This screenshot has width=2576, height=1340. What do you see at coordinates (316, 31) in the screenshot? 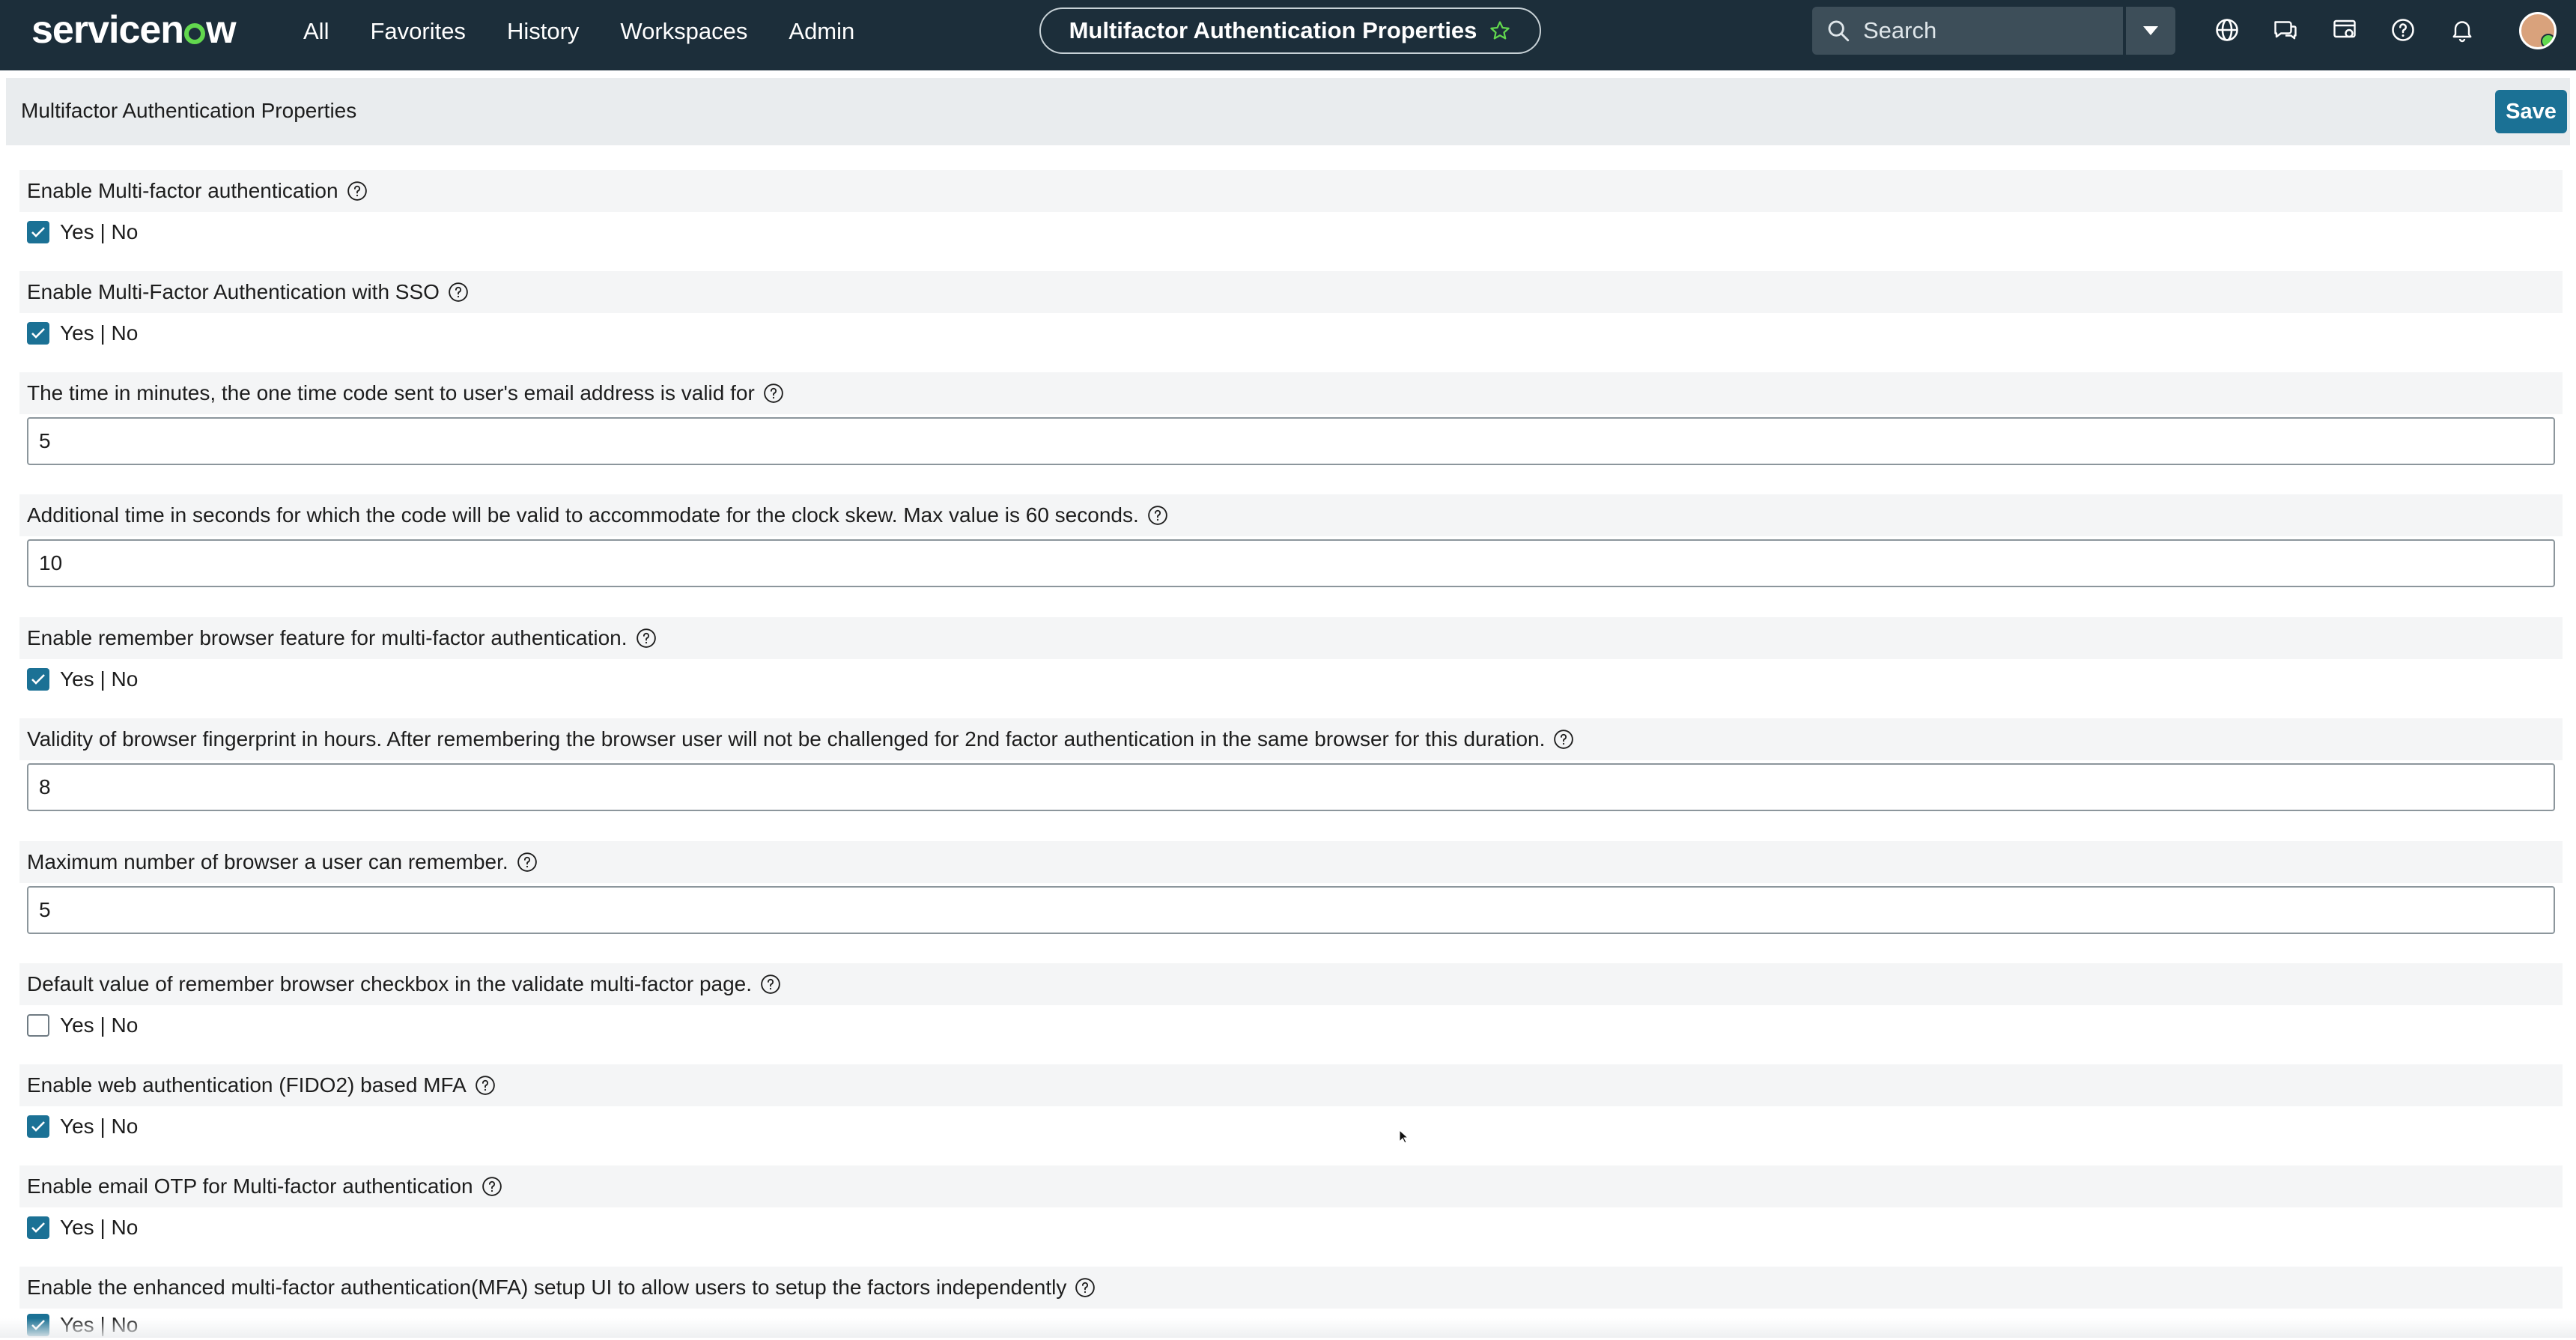
I see `nav-all: All` at bounding box center [316, 31].